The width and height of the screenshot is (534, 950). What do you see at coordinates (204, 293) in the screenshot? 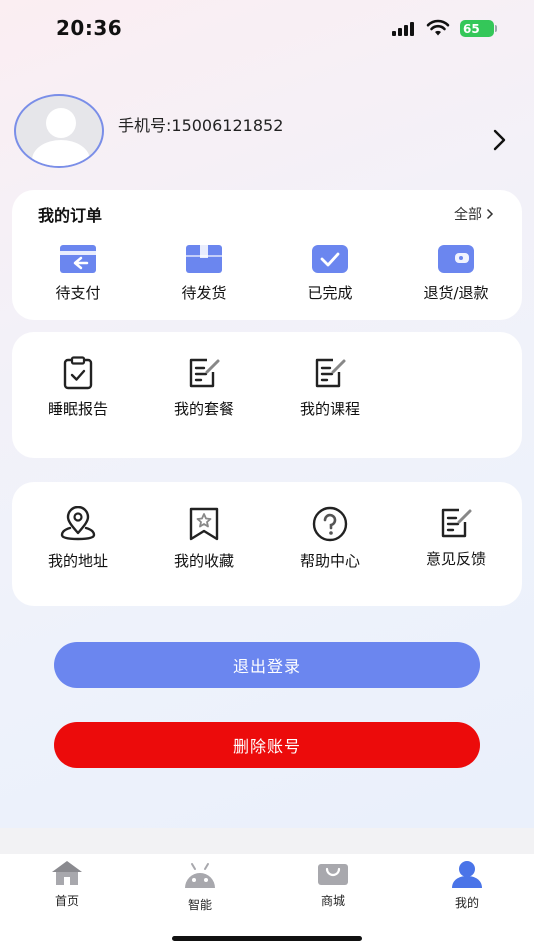
I see `order-pending-shipment-label: 待发货` at bounding box center [204, 293].